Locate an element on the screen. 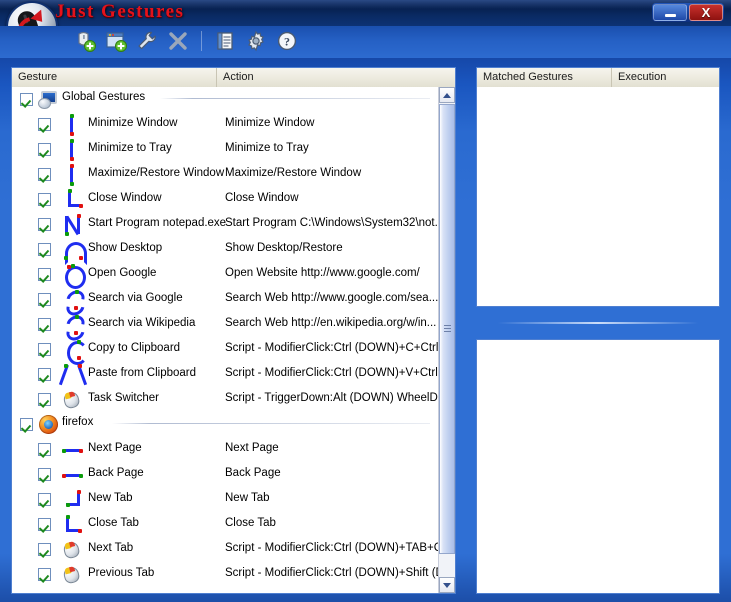  delete-x-icon is located at coordinates (178, 41).